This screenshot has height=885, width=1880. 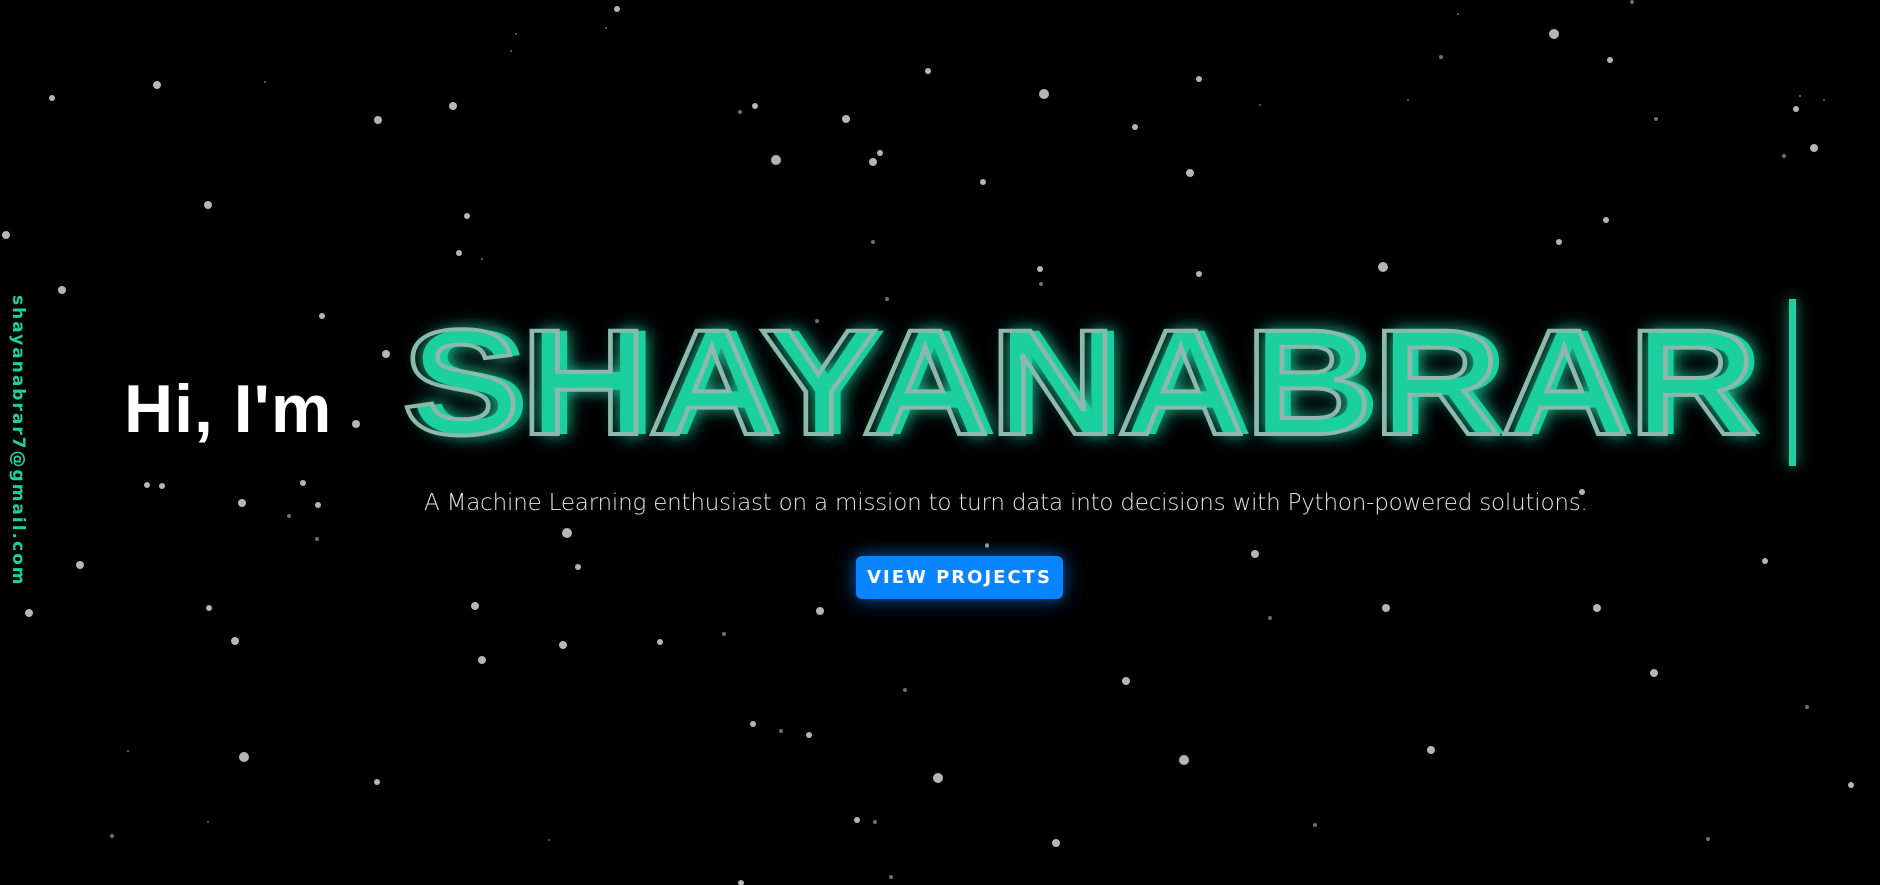 What do you see at coordinates (18, 440) in the screenshot?
I see `email-link: shayanabrar7@gmail.com` at bounding box center [18, 440].